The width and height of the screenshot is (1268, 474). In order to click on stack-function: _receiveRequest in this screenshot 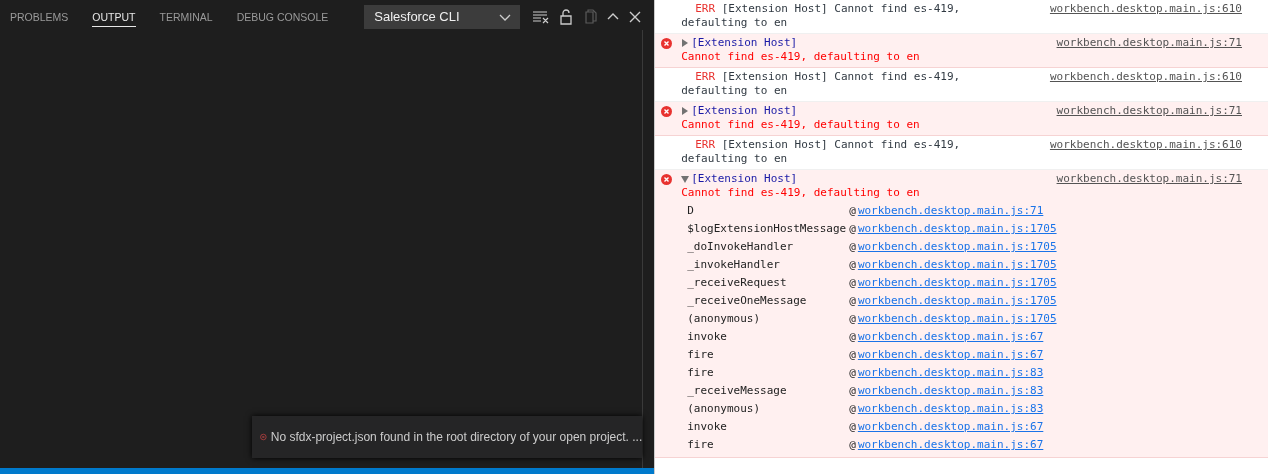, I will do `click(737, 283)`.